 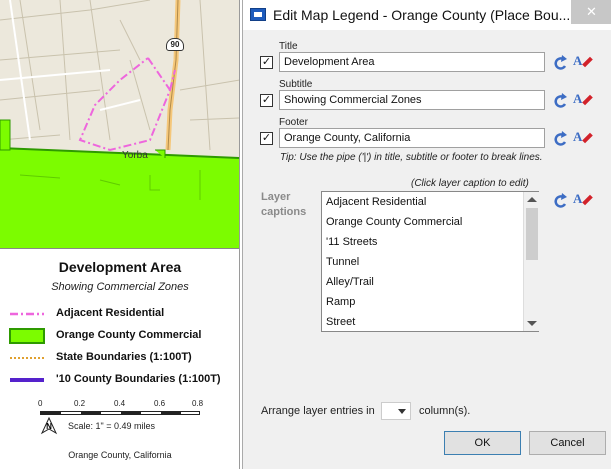 What do you see at coordinates (470, 183) in the screenshot?
I see `layer-hint: (Click layer caption to edit)` at bounding box center [470, 183].